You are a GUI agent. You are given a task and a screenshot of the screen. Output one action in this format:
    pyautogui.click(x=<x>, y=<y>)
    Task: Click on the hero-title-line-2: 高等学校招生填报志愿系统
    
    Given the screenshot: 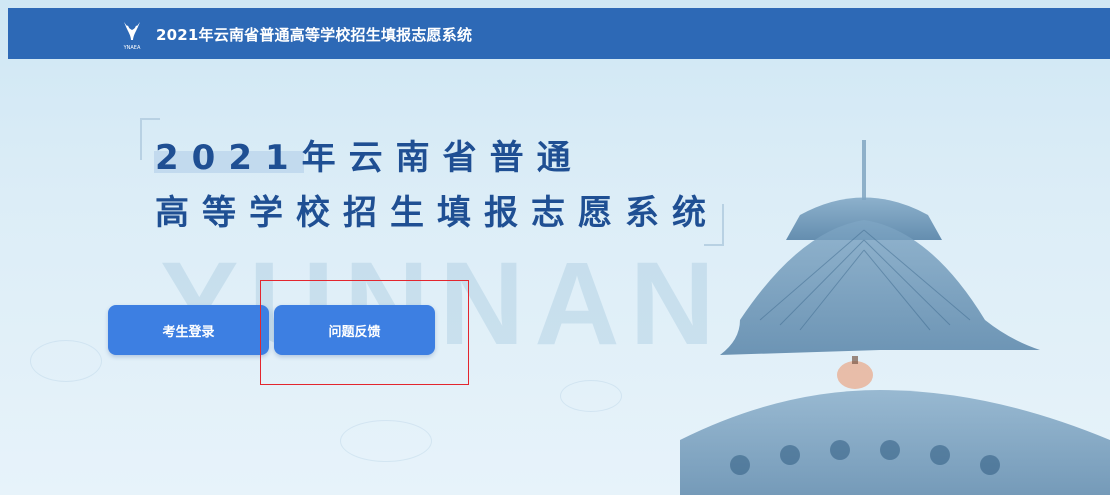 What is the action you would take?
    pyautogui.click(x=437, y=213)
    